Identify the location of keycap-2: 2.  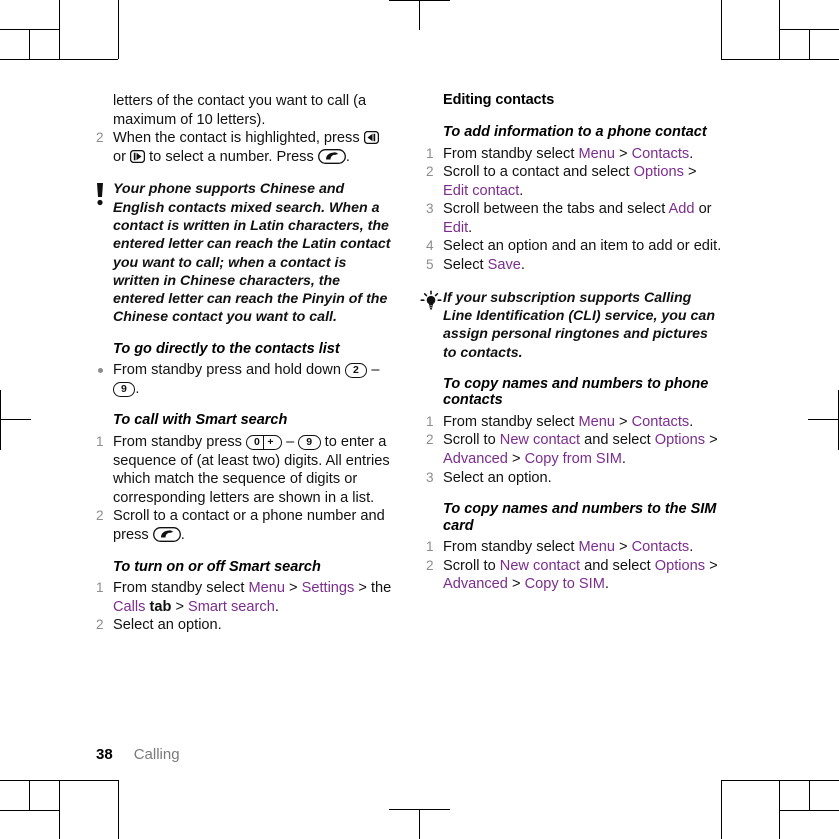
(356, 371).